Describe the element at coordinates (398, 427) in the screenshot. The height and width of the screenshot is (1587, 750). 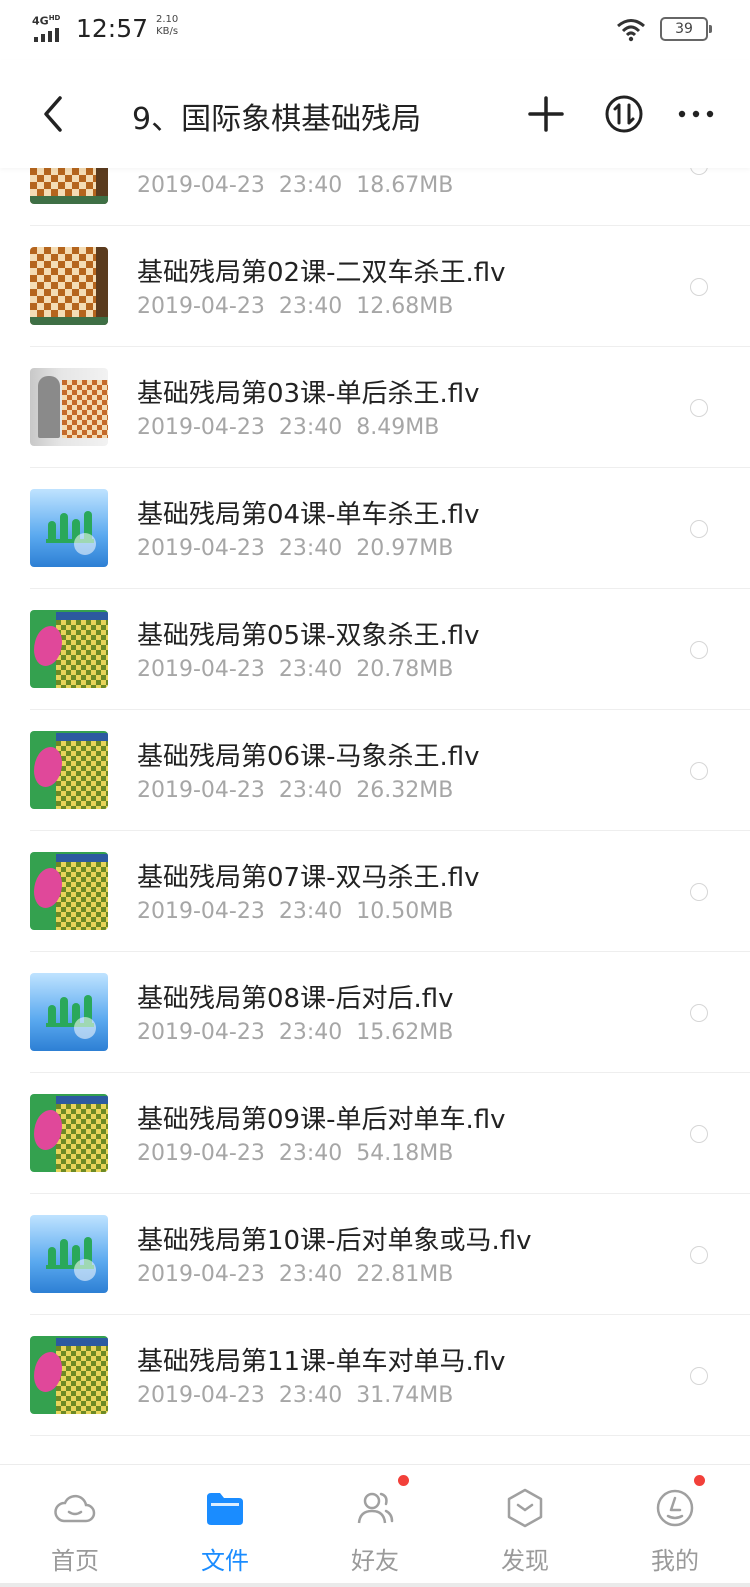
I see `file-size: 8.49MB` at that location.